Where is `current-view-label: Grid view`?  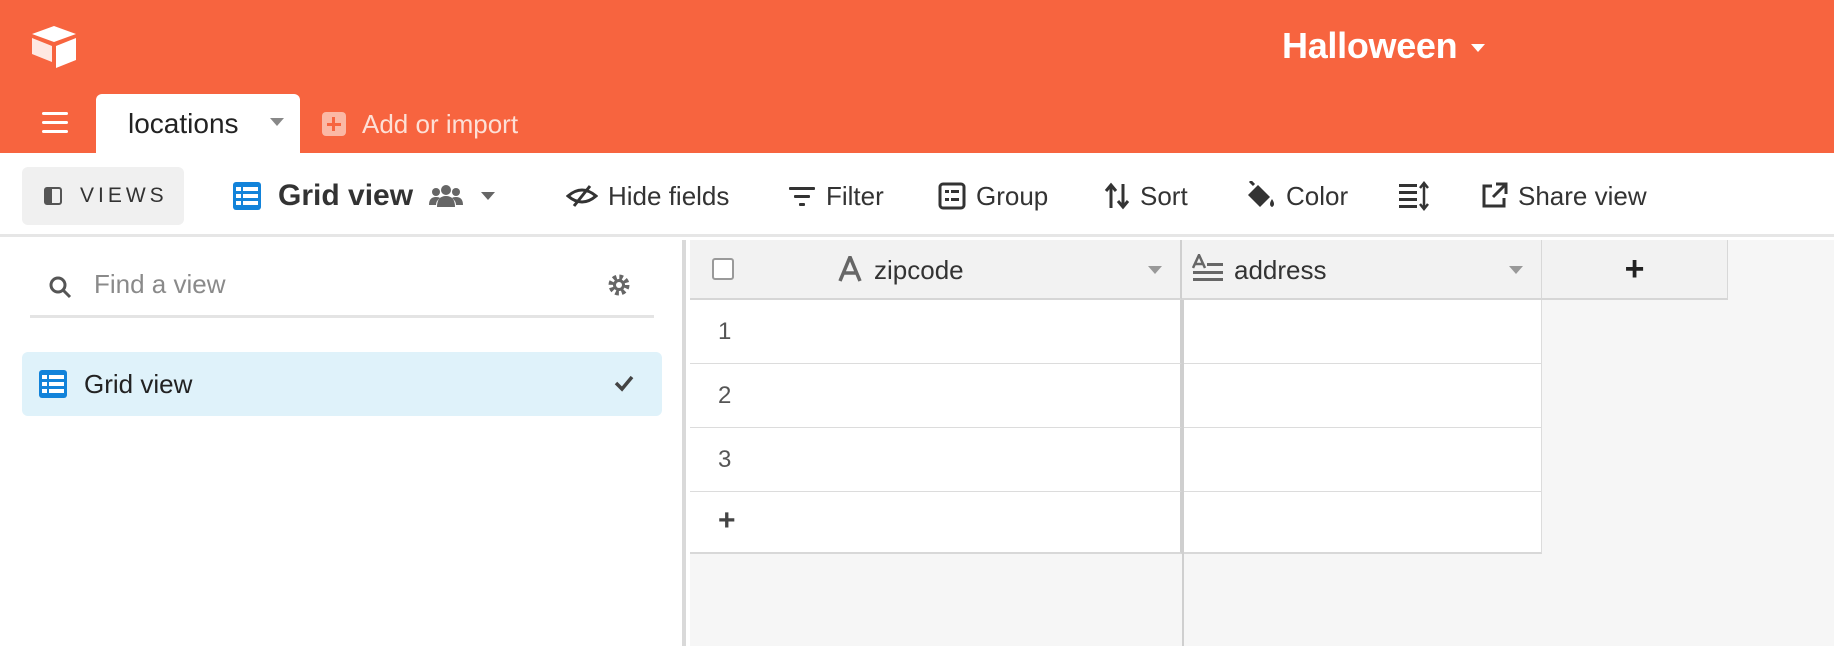
current-view-label: Grid view is located at coordinates (346, 195).